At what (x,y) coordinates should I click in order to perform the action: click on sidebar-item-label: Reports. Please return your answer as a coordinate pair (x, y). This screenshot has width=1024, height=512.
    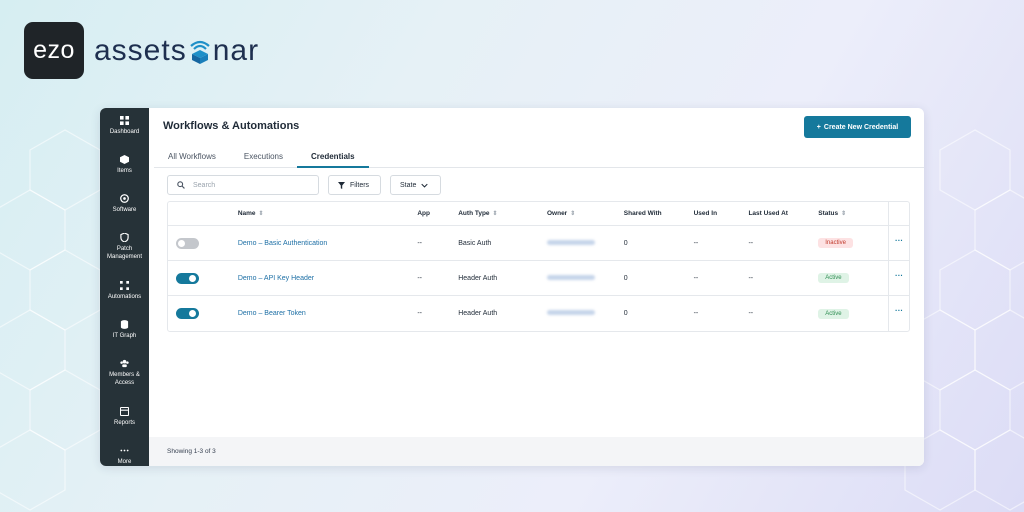
    Looking at the image, I should click on (124, 423).